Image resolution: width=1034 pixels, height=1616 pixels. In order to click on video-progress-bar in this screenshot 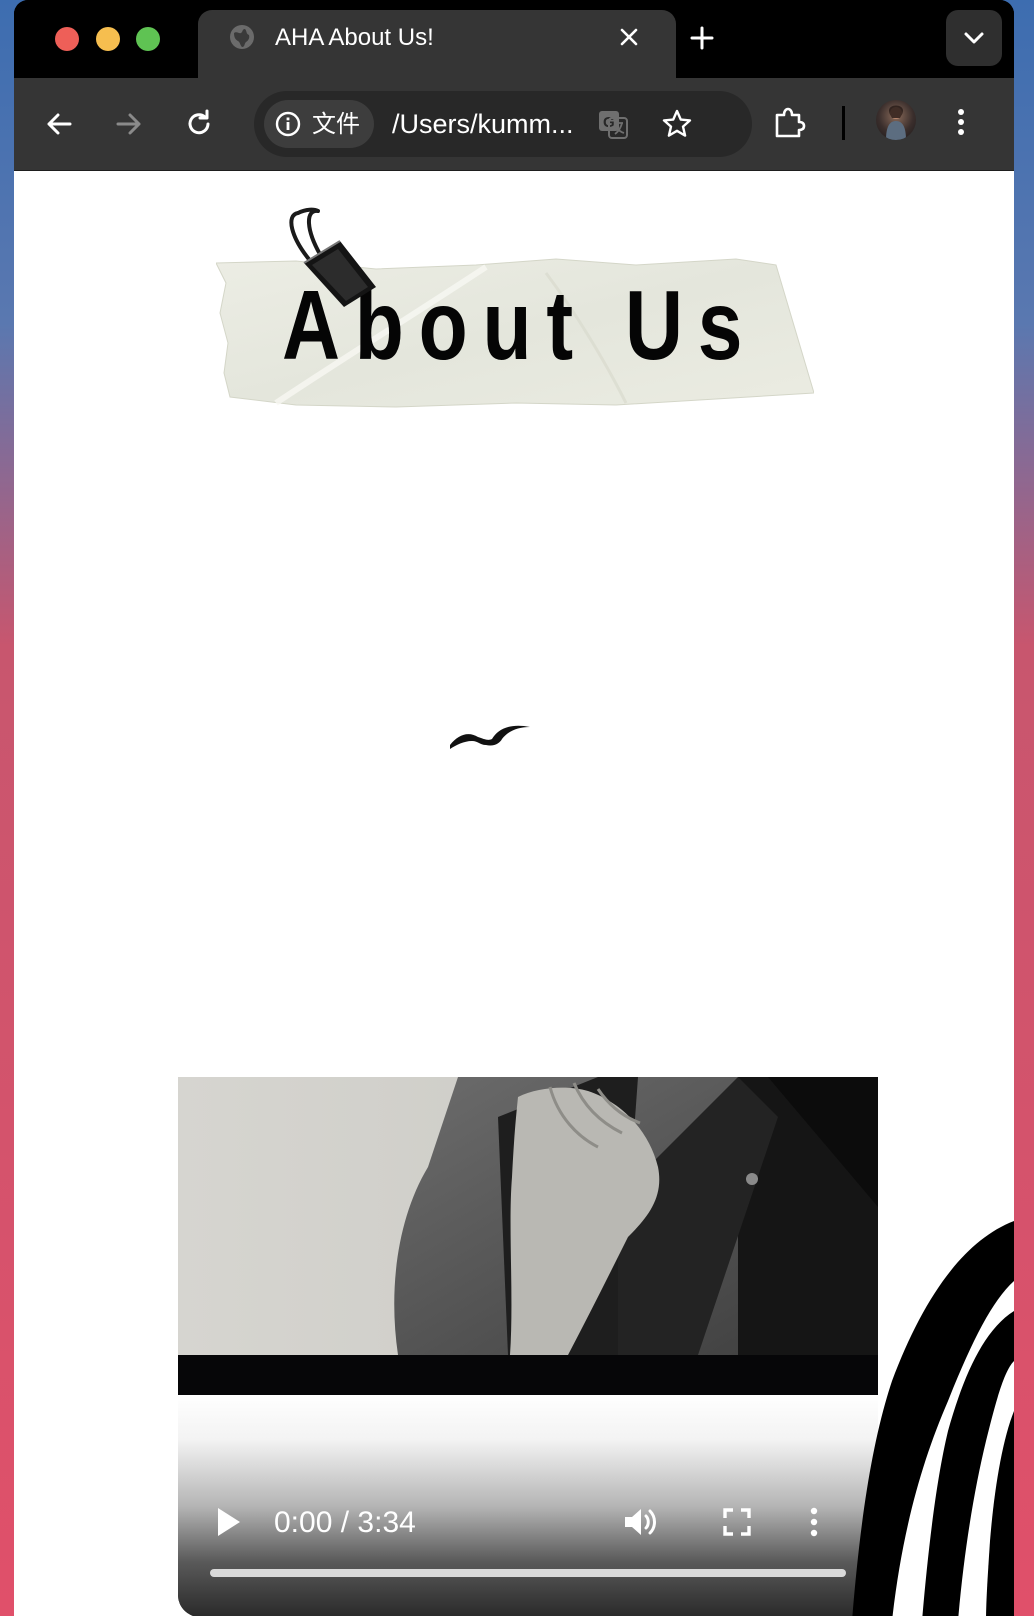, I will do `click(528, 1573)`.